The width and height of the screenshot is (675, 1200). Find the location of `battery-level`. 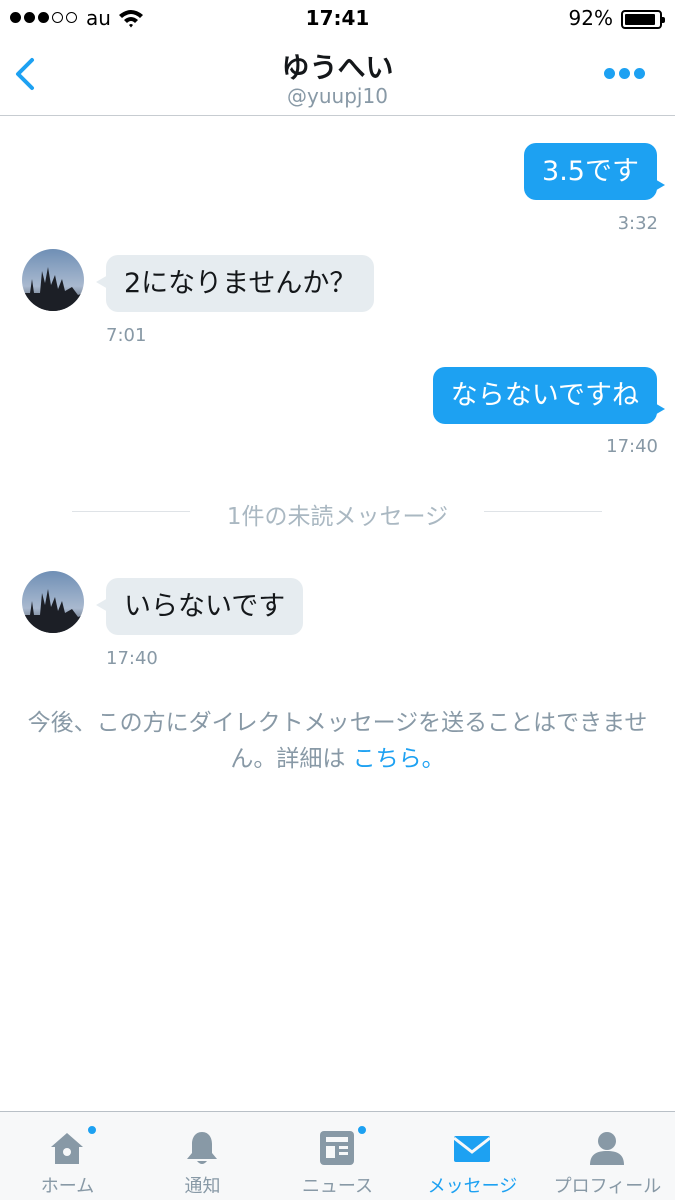

battery-level is located at coordinates (640, 19).